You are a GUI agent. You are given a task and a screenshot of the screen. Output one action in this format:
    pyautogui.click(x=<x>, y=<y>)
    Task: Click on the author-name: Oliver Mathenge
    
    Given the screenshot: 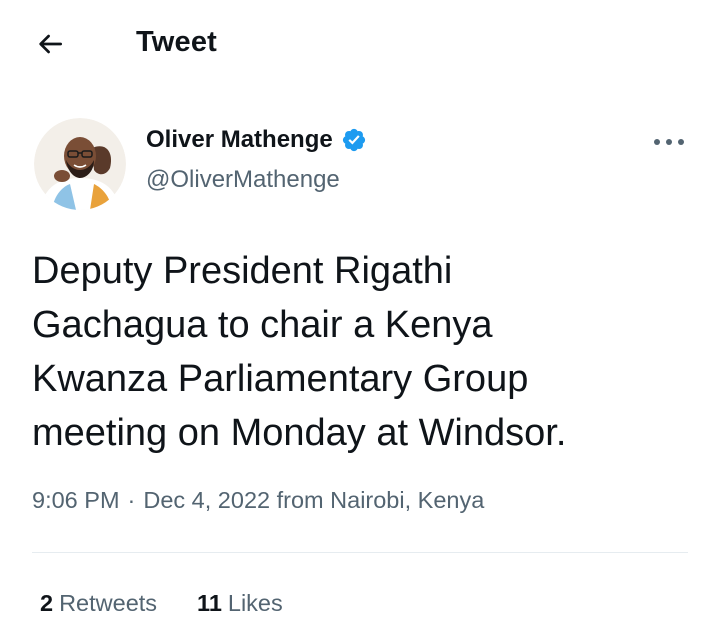 What is the action you would take?
    pyautogui.click(x=256, y=140)
    